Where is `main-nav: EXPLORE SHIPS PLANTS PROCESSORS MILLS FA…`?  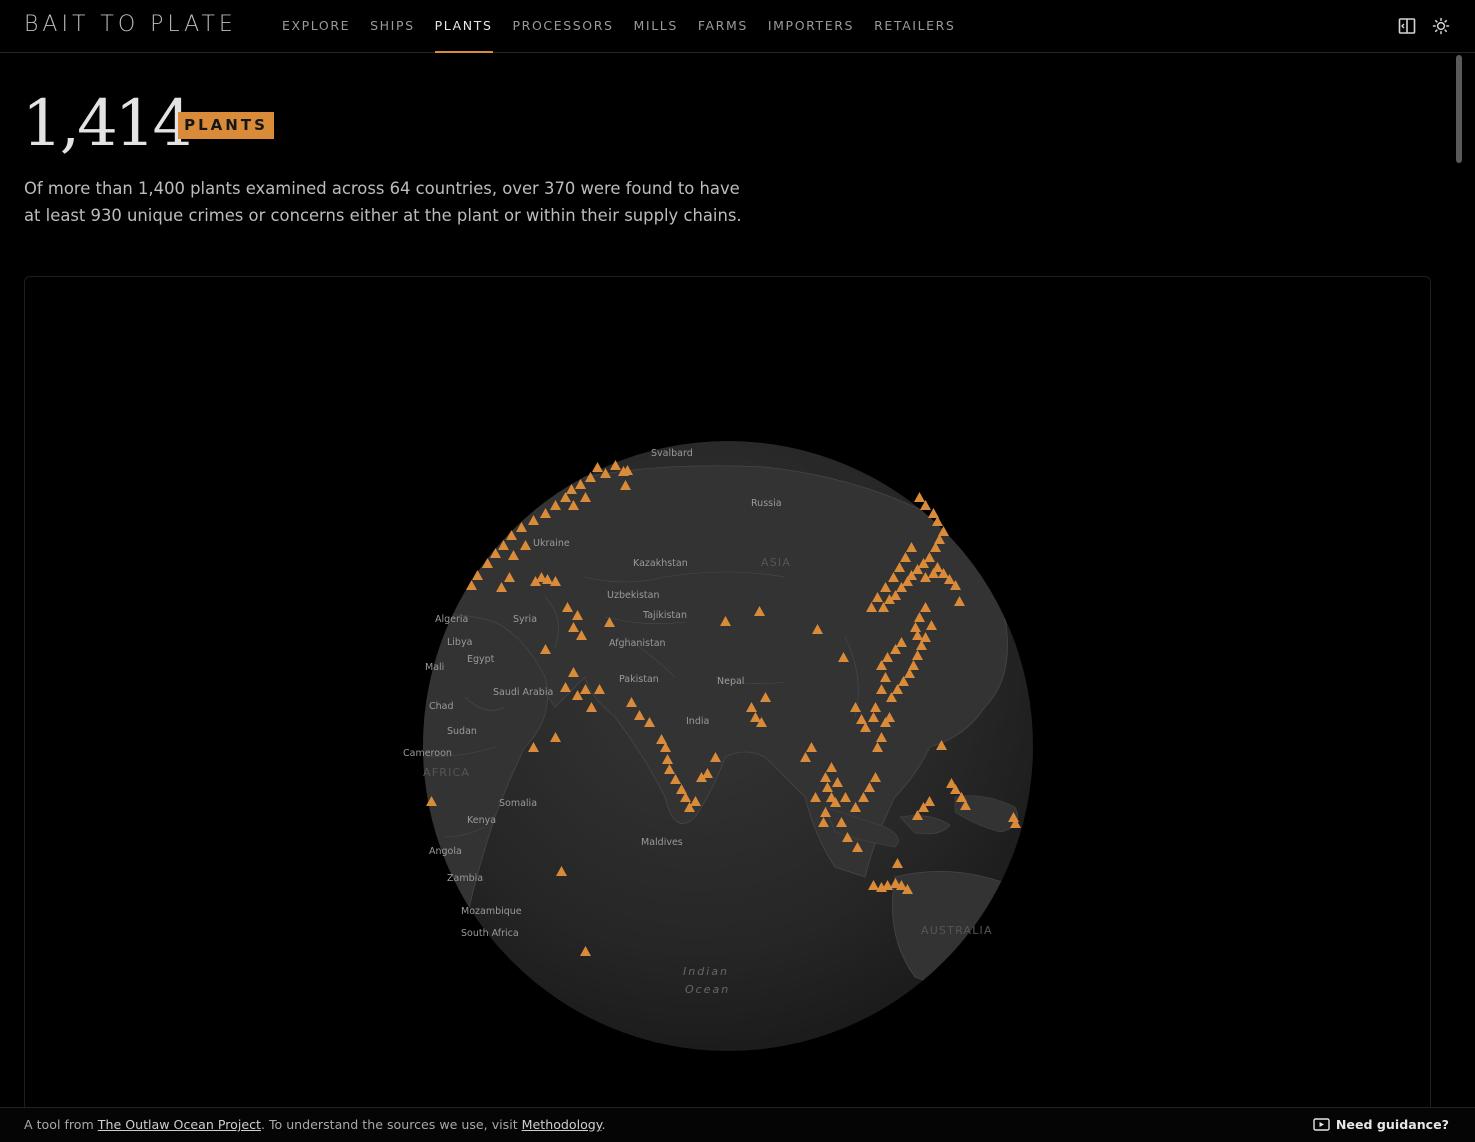 main-nav: EXPLORE SHIPS PLANTS PROCESSORS MILLS FA… is located at coordinates (628, 26).